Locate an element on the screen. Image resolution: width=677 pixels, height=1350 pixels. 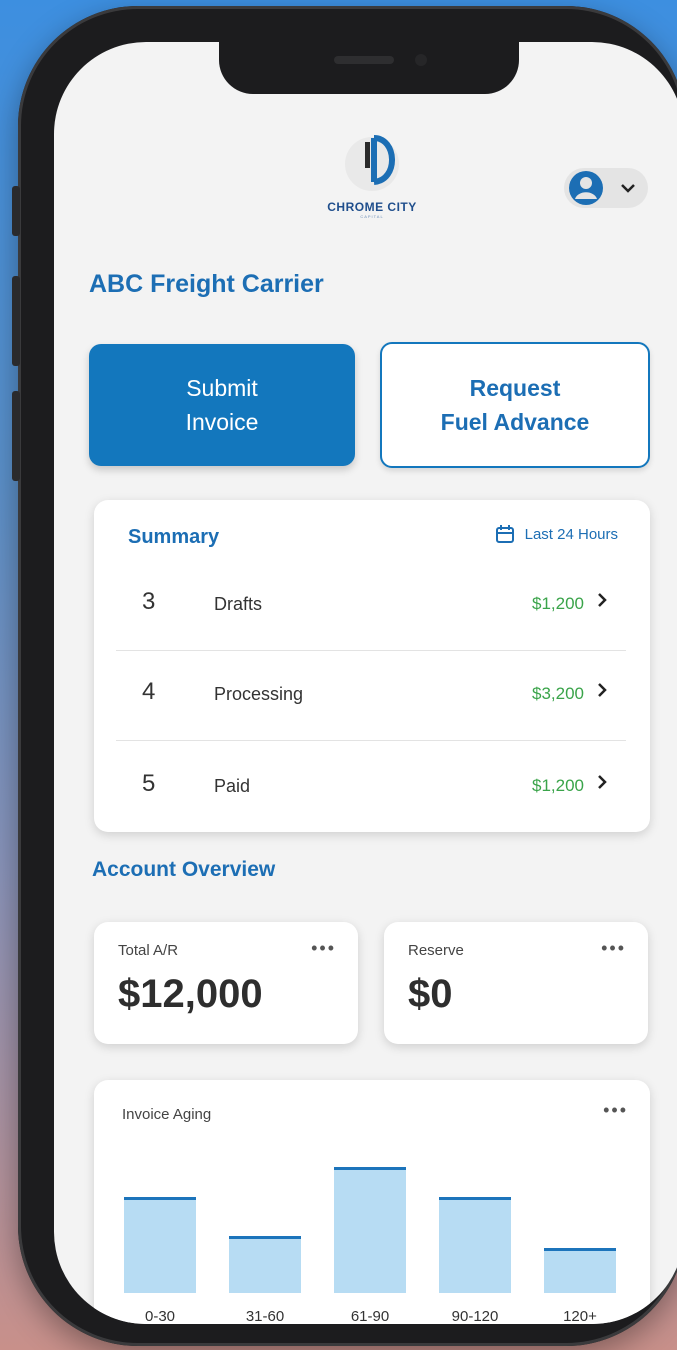
total-ar-card: Total A/R ••• $12,000 is located at coordinates (226, 983).